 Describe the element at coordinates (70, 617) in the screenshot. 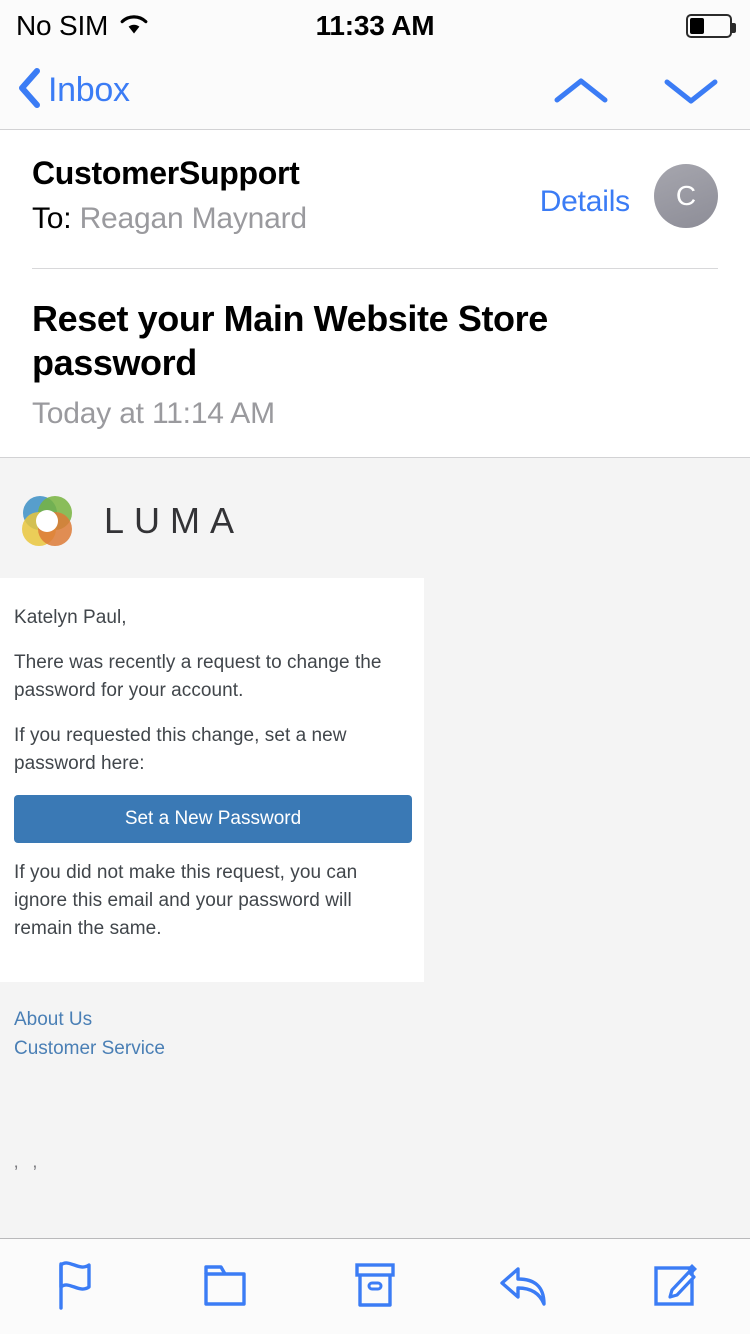

I see `greeting-text: Katelyn Paul,` at that location.